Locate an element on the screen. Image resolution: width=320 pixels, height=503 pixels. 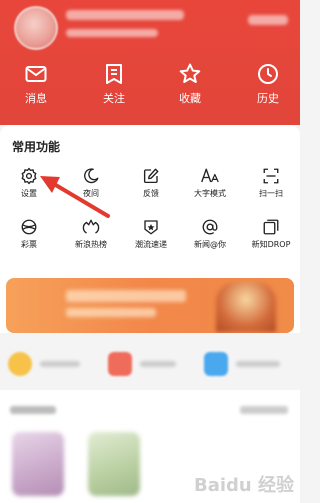
hot-list-icon is located at coordinates (91, 226).